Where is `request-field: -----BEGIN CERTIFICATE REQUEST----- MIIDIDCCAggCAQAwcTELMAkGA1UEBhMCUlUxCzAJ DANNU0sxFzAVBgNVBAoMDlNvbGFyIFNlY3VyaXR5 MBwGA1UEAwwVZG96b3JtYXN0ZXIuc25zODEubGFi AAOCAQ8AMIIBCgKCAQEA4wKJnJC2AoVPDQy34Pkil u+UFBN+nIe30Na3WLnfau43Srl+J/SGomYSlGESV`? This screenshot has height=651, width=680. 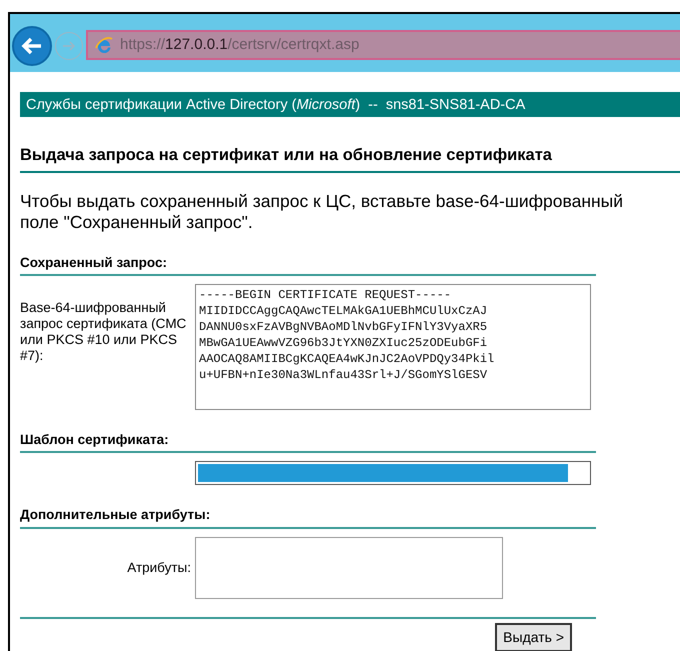 request-field: -----BEGIN CERTIFICATE REQUEST----- MIIDIDCCAggCAQAwcTELMAkGA1UEBhMCUlUxCzAJ DANNU0sxFzAVBgNVBAoMDlNvbGFyIFNlY3VyaXR5 MBwGA1UEAwwVZG96b3JtYXN0ZXIuc25zODEubGFi AAOCAQ8AMIIBCgKCAQEA4wKJnJC2AoVPDQy34Pkil u+UFBN+nIe30Na3WLnfau43Srl+J/SGomYSlGESV is located at coordinates (393, 347).